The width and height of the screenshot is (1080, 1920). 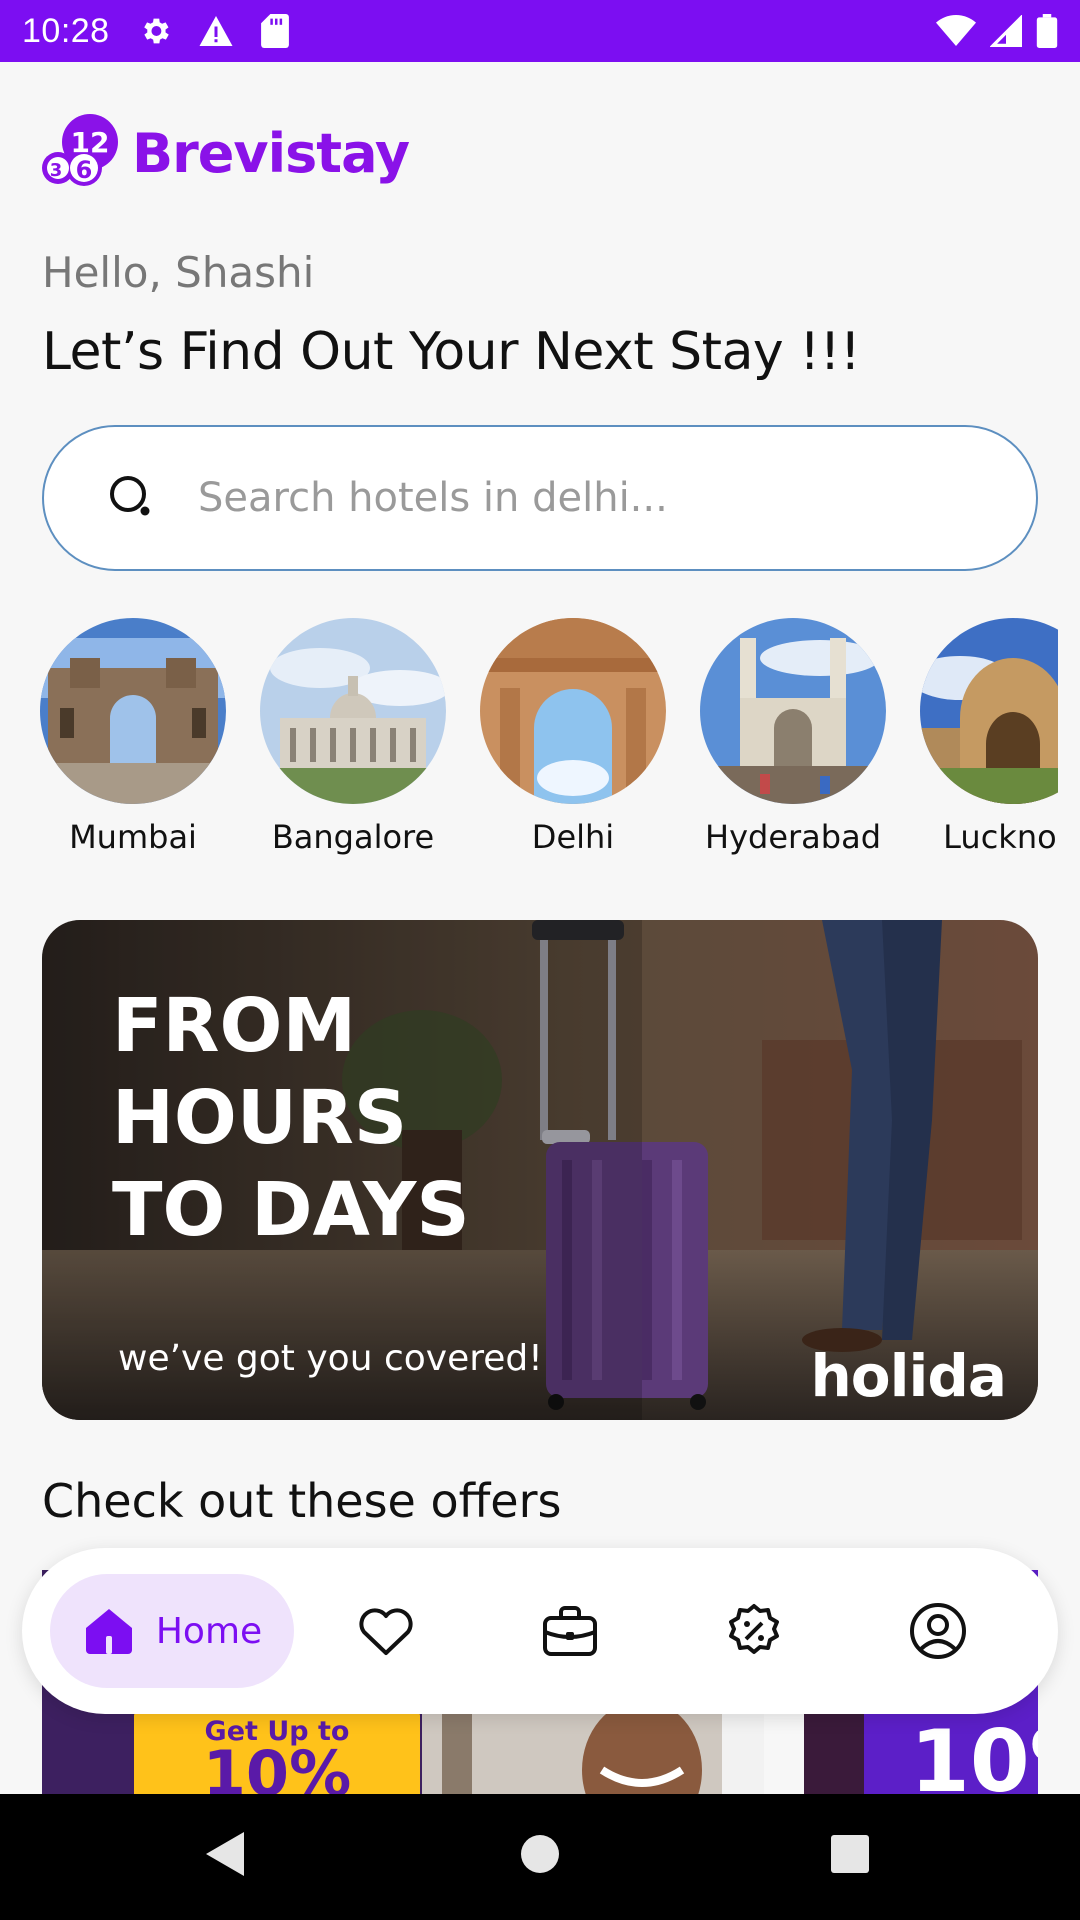 I want to click on nav-profile, so click(x=938, y=1631).